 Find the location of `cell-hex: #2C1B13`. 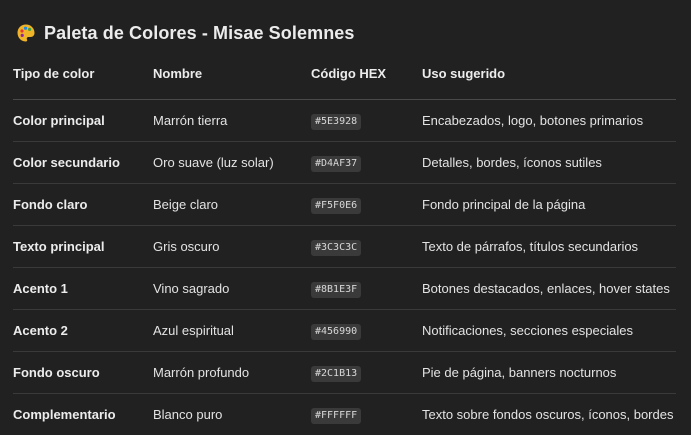

cell-hex: #2C1B13 is located at coordinates (366, 372).